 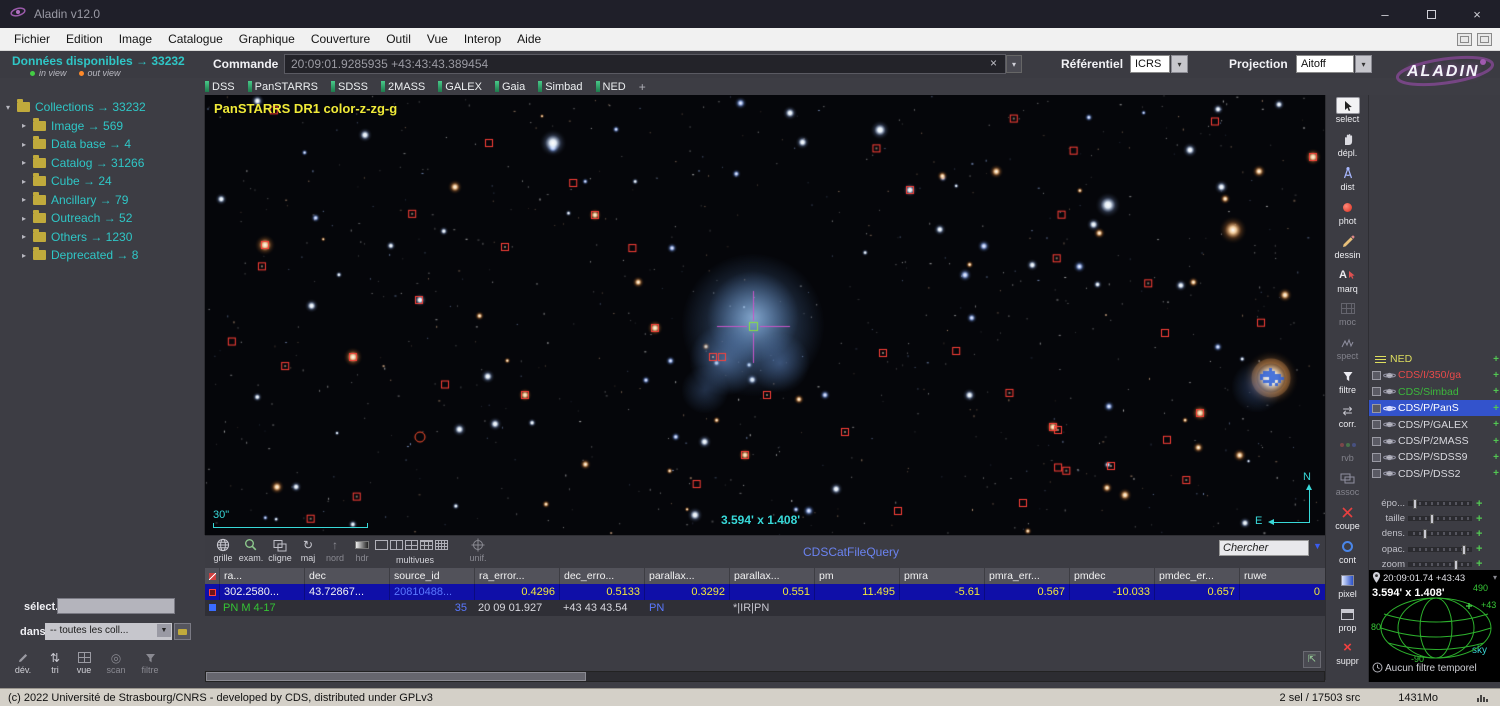 I want to click on tool-associate: assoc, so click(x=1347, y=483).